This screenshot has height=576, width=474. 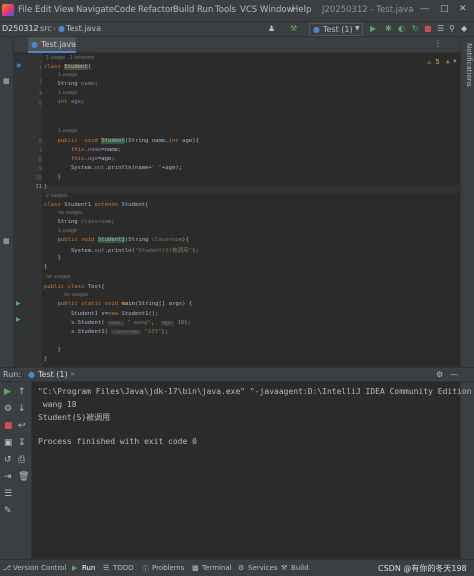 I want to click on code-line: String name;, so click(x=71, y=84).